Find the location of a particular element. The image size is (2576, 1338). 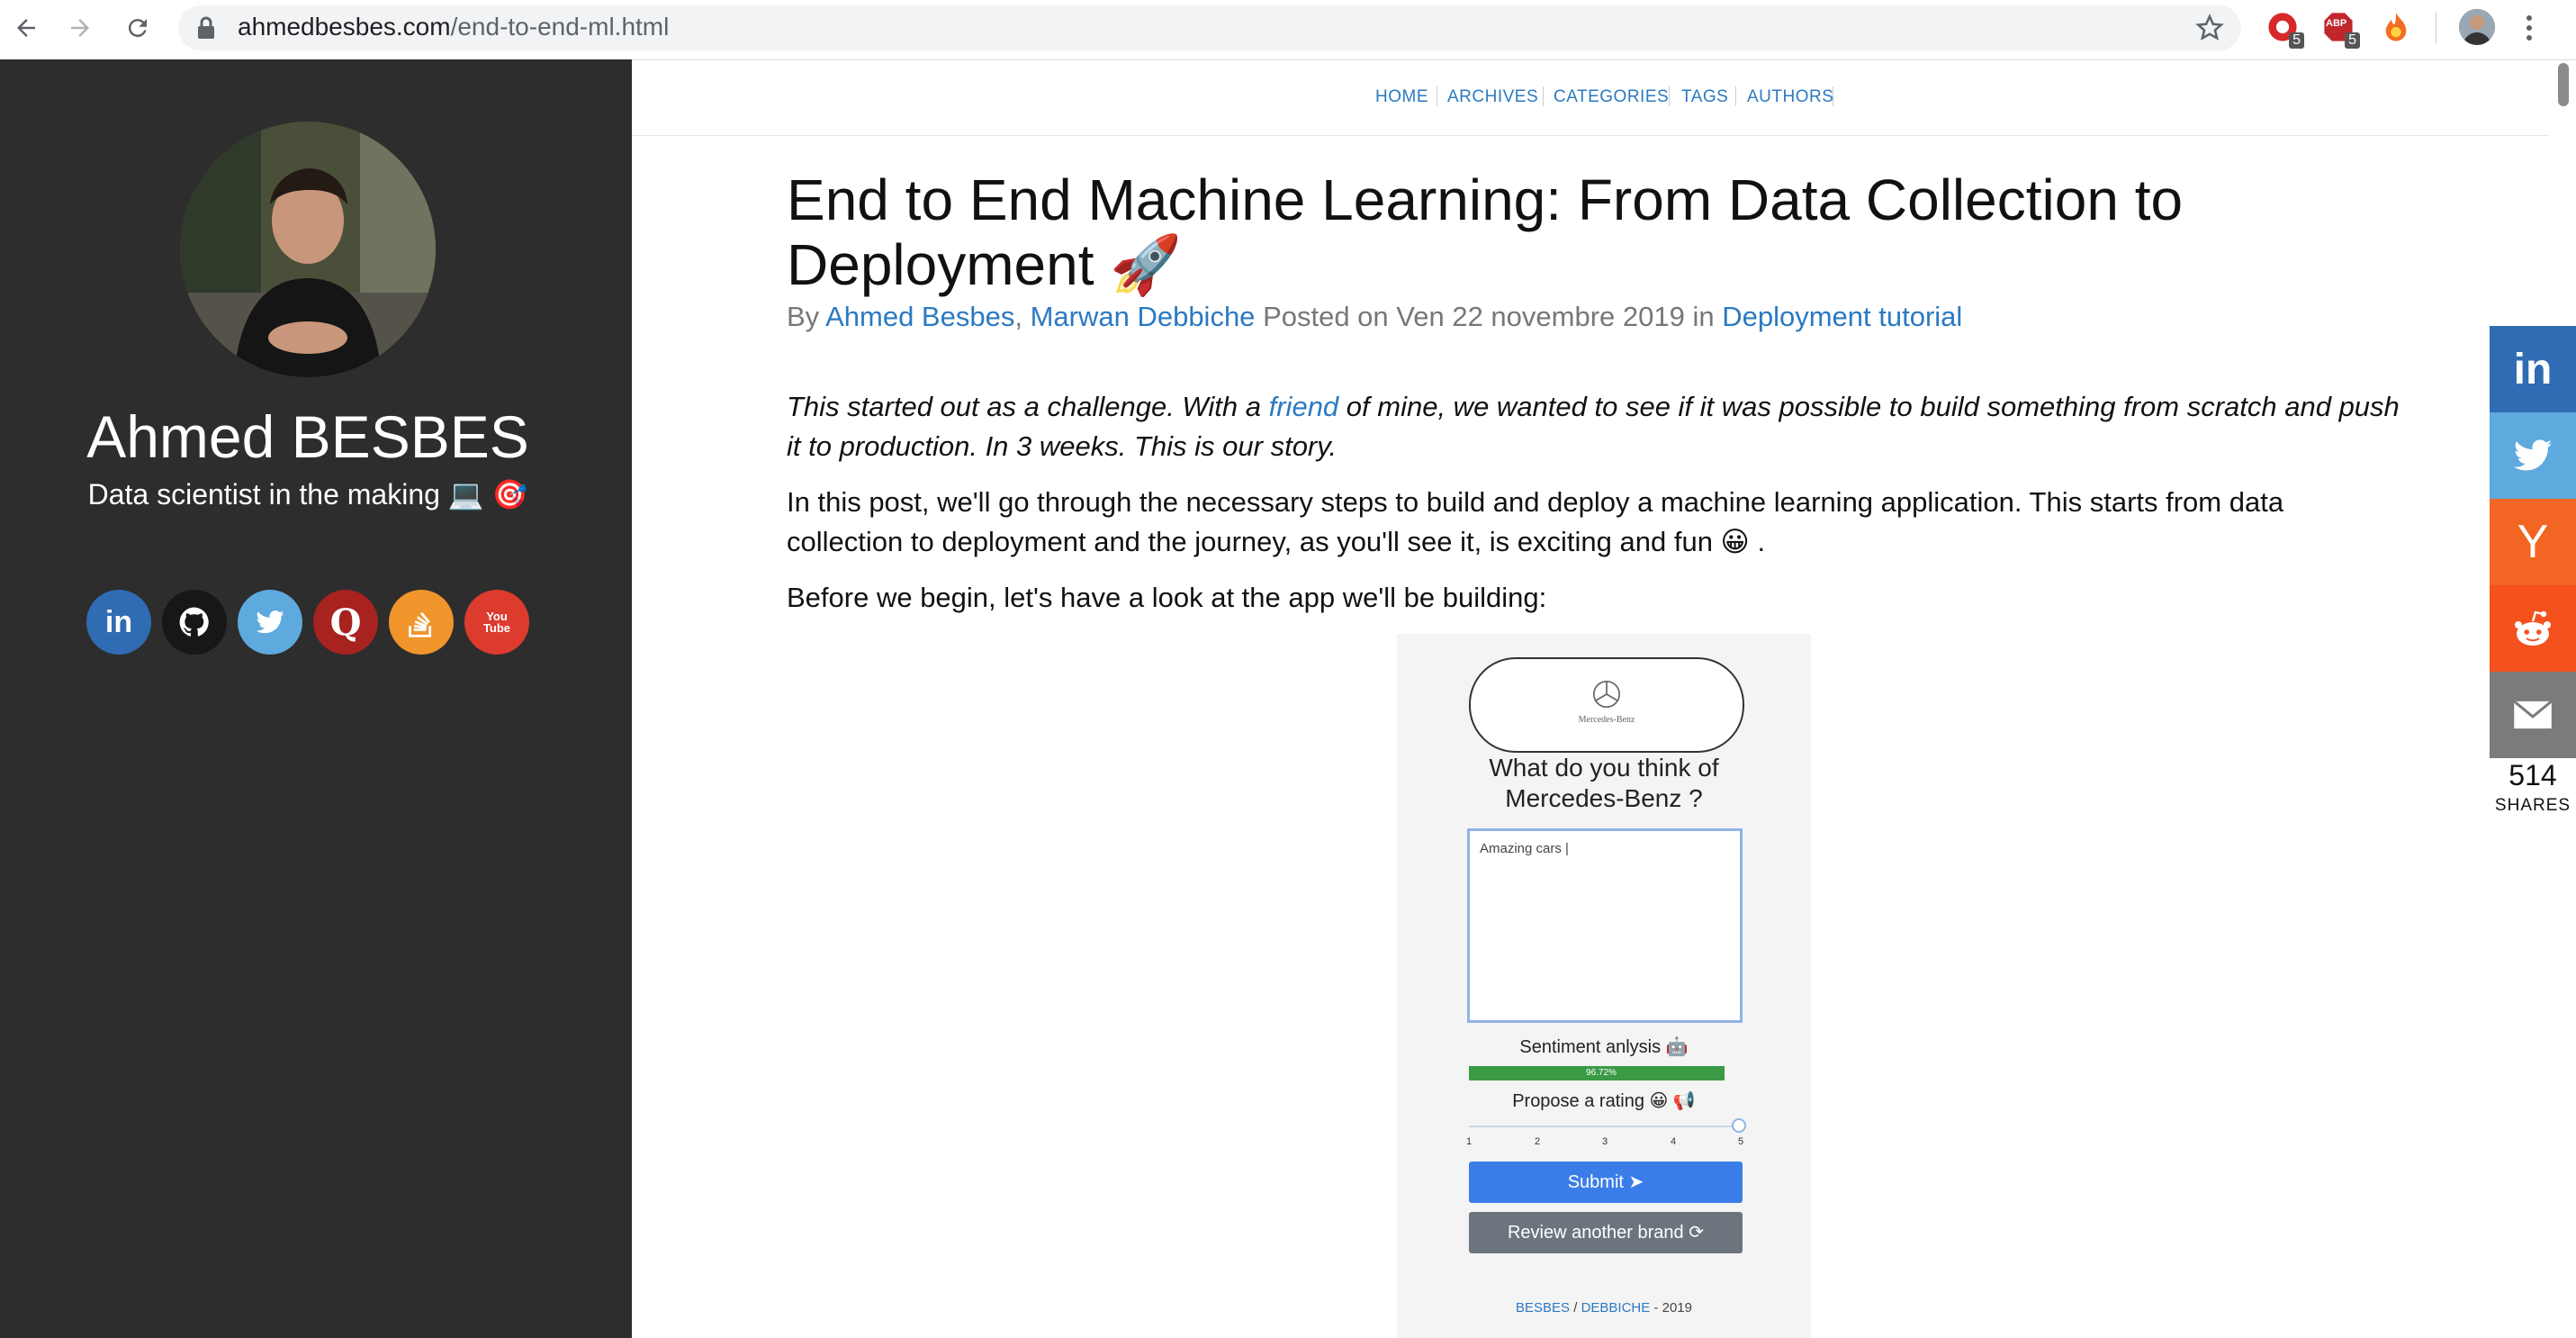

github-social-button is located at coordinates (194, 622).